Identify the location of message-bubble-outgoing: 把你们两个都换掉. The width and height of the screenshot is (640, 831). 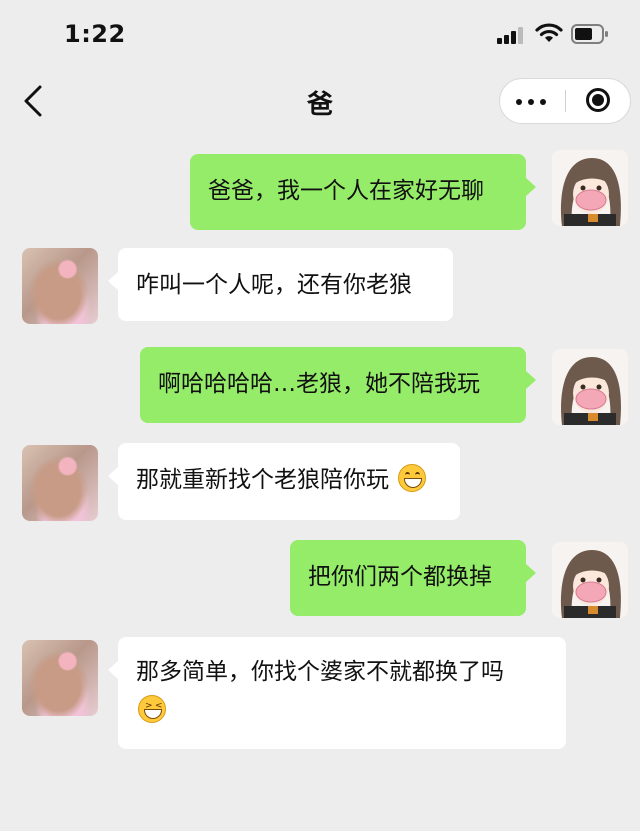
(413, 578).